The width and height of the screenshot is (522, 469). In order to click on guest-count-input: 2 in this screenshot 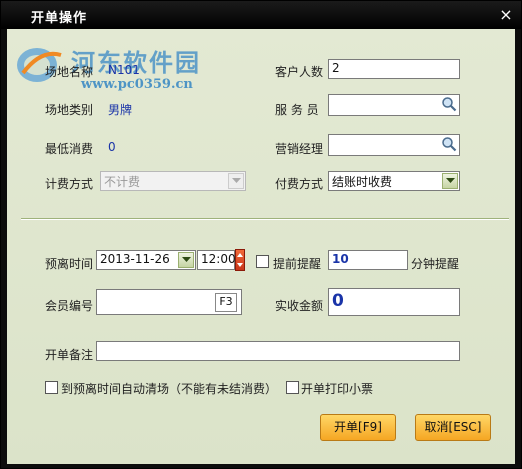, I will do `click(394, 69)`.